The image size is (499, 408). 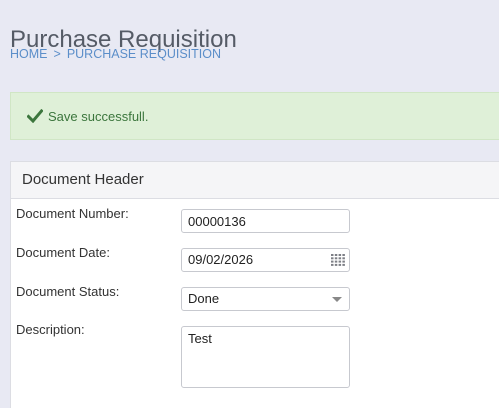 What do you see at coordinates (255, 180) in the screenshot?
I see `panel-heading: Document Header` at bounding box center [255, 180].